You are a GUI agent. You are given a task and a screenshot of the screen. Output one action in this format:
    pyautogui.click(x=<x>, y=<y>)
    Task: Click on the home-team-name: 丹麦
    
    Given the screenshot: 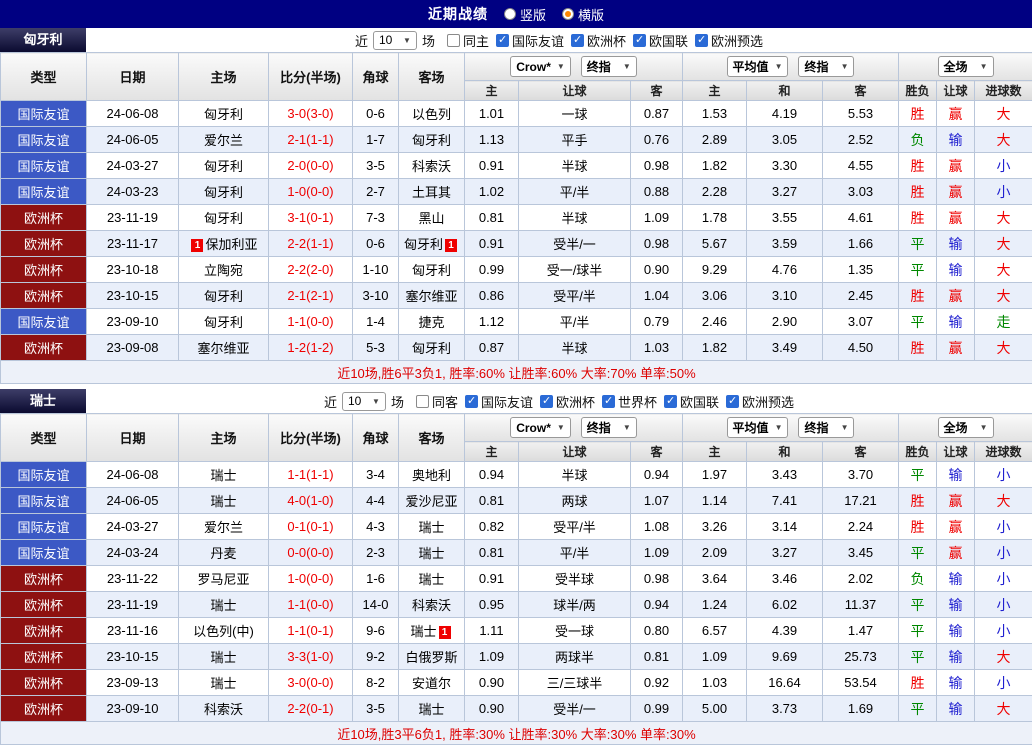 What is the action you would take?
    pyautogui.click(x=223, y=553)
    